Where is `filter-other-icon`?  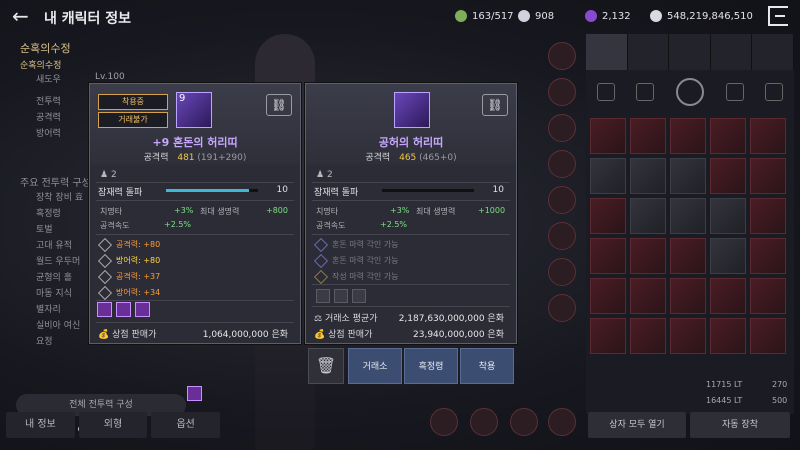 filter-other-icon is located at coordinates (774, 92).